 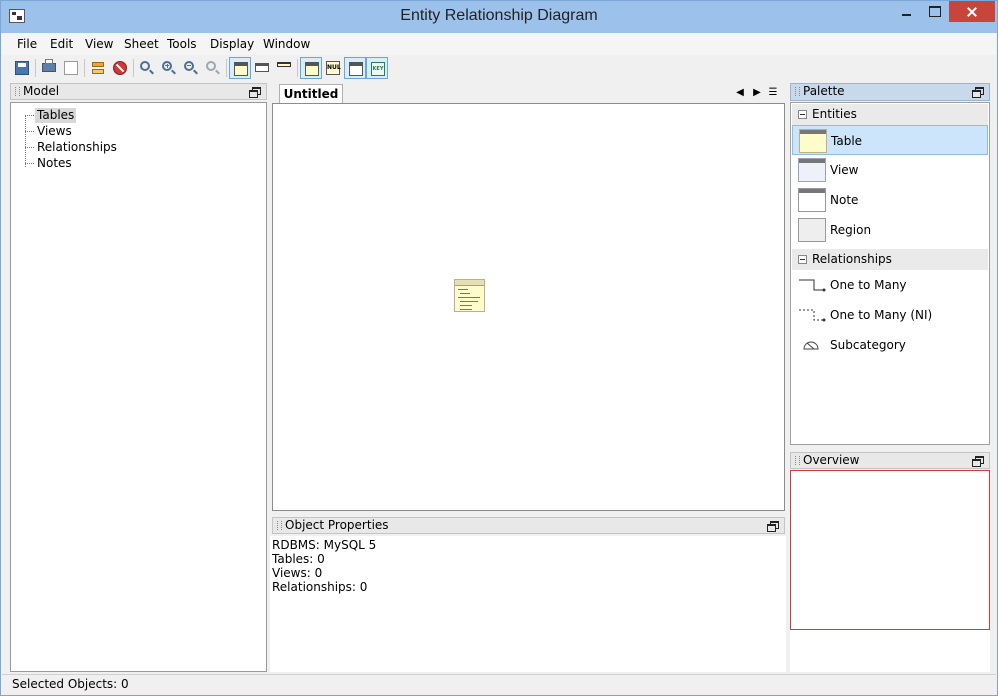 What do you see at coordinates (191, 68) in the screenshot?
I see `zoom-out-button` at bounding box center [191, 68].